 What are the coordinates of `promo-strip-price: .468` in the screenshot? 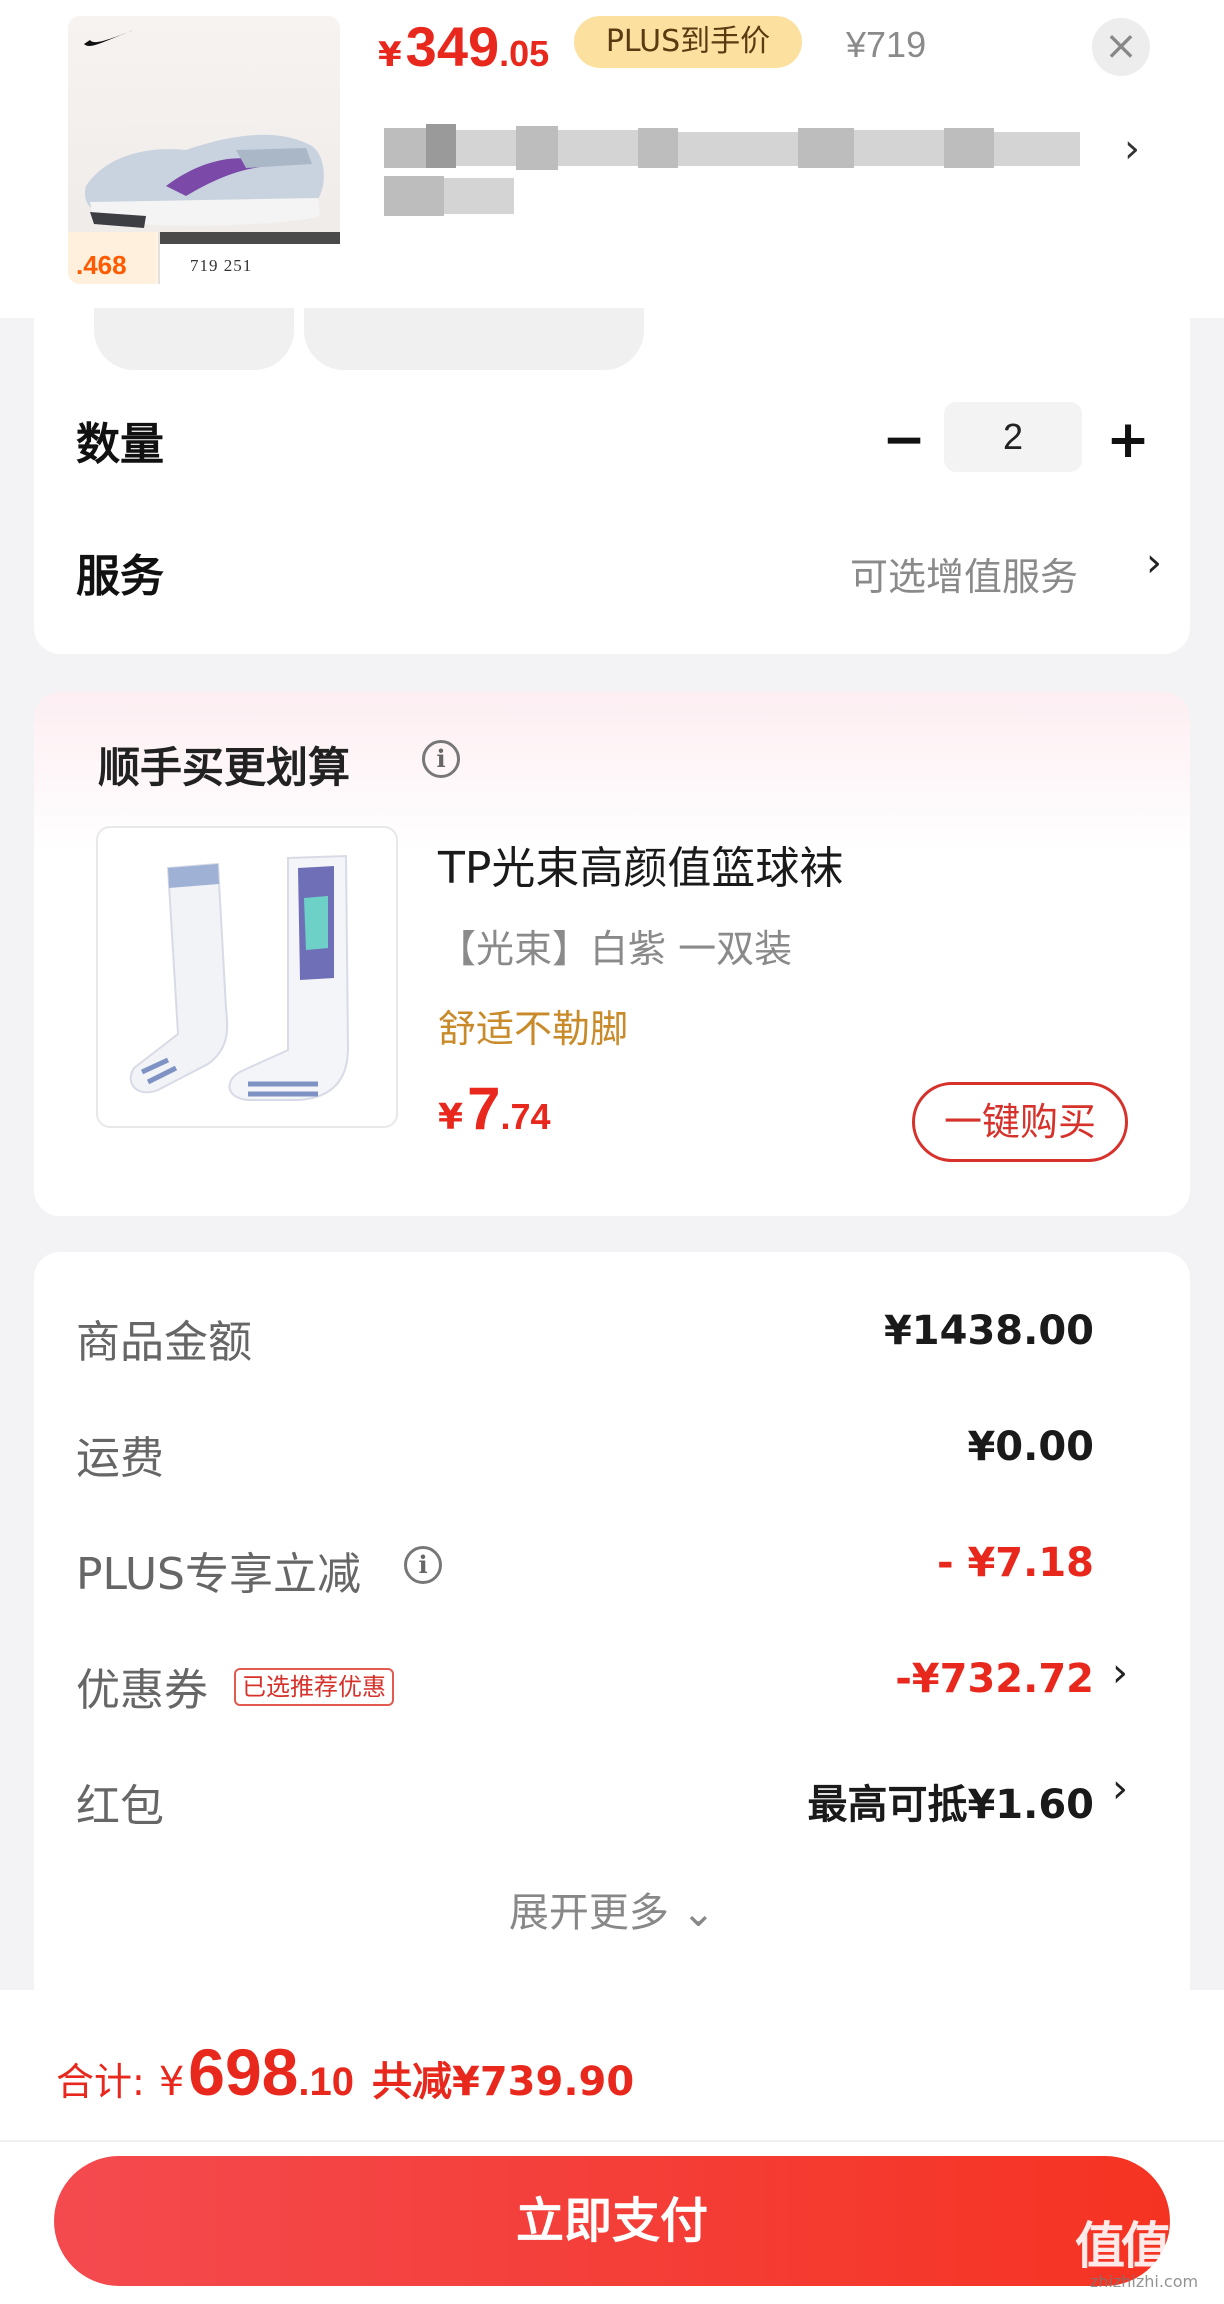 It's located at (101, 265).